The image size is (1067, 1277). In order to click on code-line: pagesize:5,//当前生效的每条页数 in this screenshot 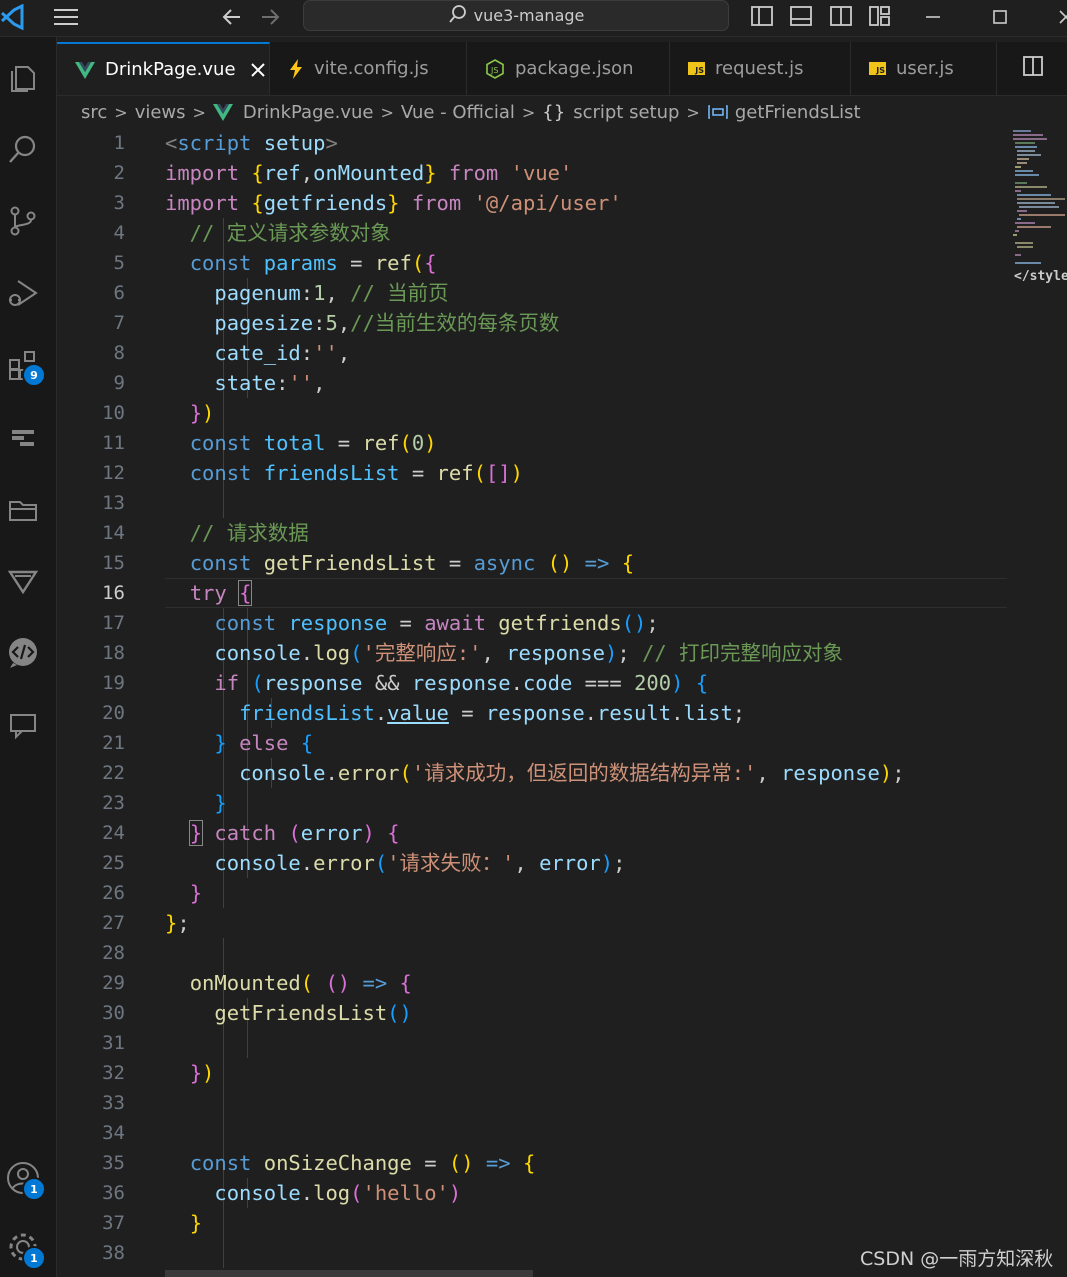, I will do `click(387, 323)`.